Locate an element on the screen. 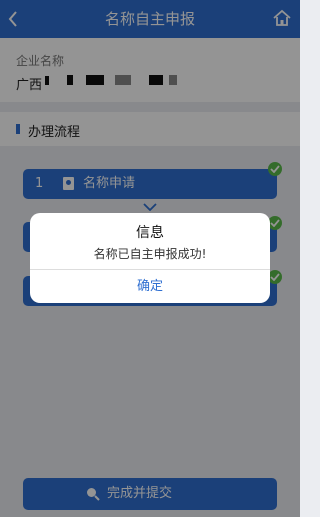  alert-dialog: 信息 名称已自主申报成功! 确定 is located at coordinates (150, 258).